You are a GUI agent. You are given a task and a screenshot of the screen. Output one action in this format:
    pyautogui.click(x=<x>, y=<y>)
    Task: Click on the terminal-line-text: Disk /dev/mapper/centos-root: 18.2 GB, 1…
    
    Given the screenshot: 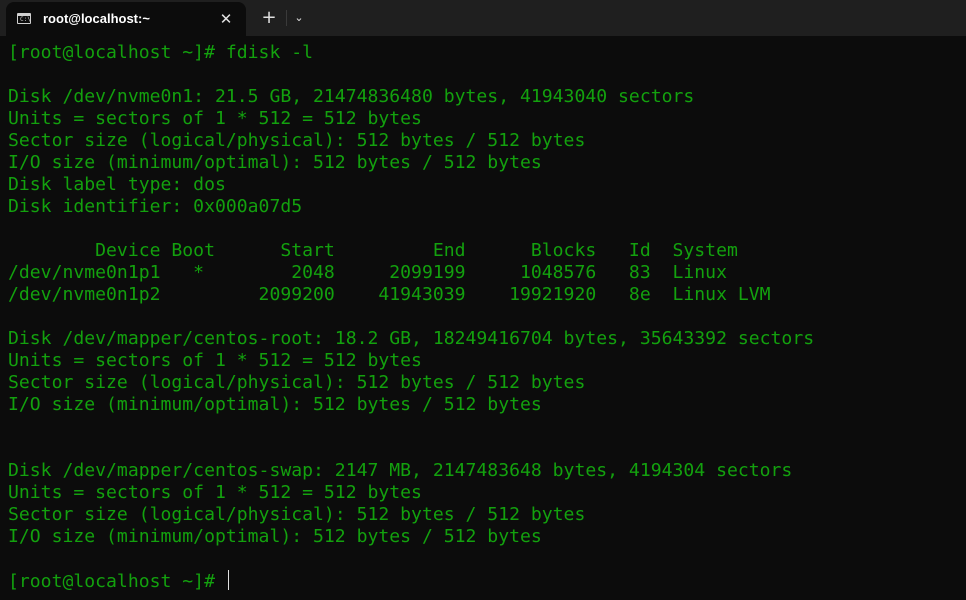 What is the action you would take?
    pyautogui.click(x=411, y=338)
    